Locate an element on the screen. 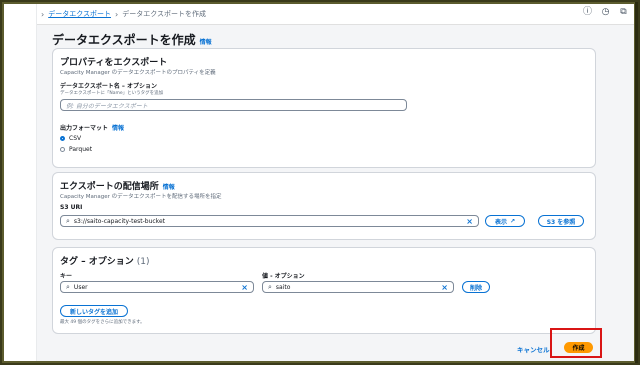 This screenshot has height=365, width=640. tag-key-label: キー is located at coordinates (66, 276).